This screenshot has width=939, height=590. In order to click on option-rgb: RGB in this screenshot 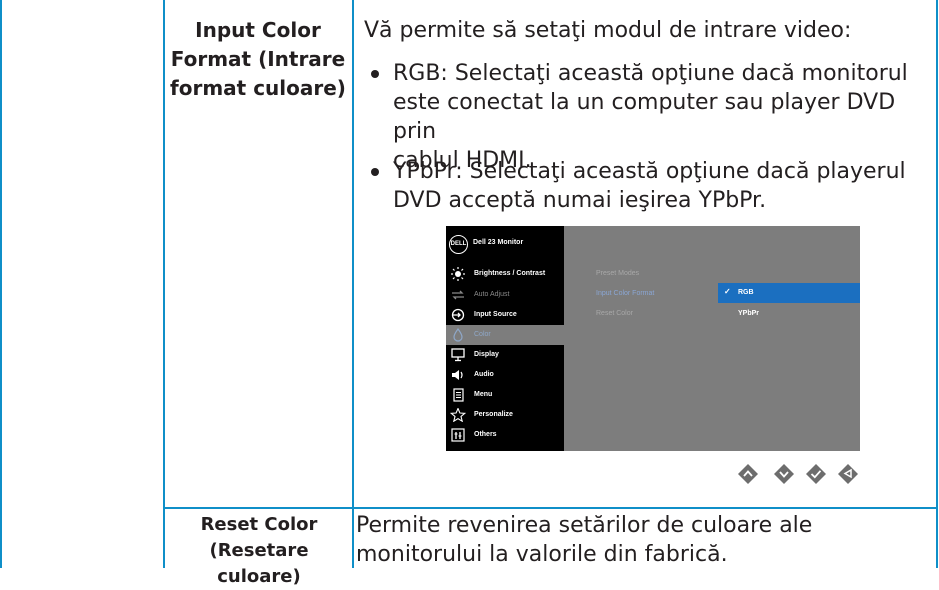, I will do `click(746, 292)`.